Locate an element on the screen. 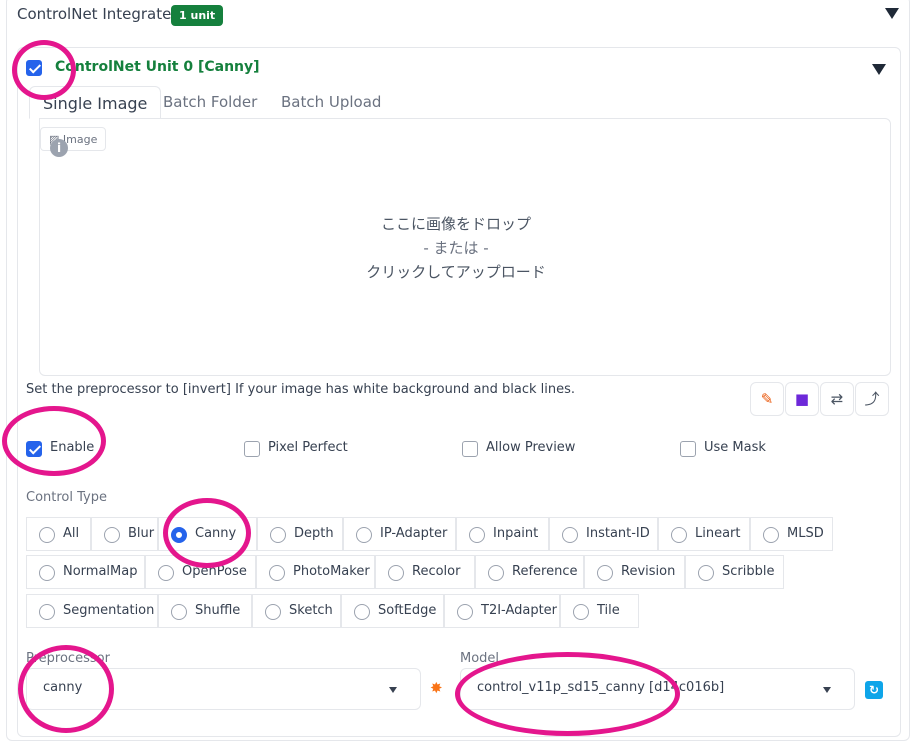 Image resolution: width=912 pixels, height=741 pixels. unit-title: ControlNet Unit 0 [Canny] is located at coordinates (157, 67).